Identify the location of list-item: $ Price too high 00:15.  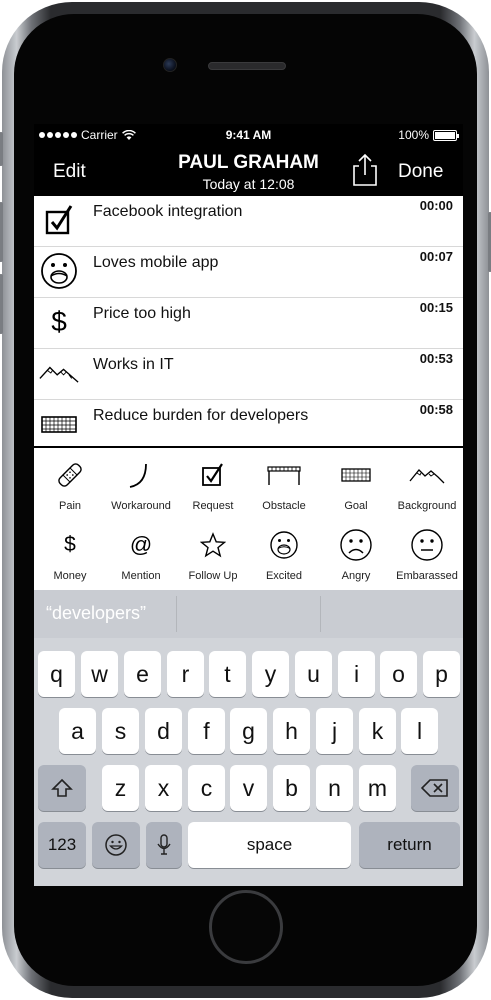
(248, 323).